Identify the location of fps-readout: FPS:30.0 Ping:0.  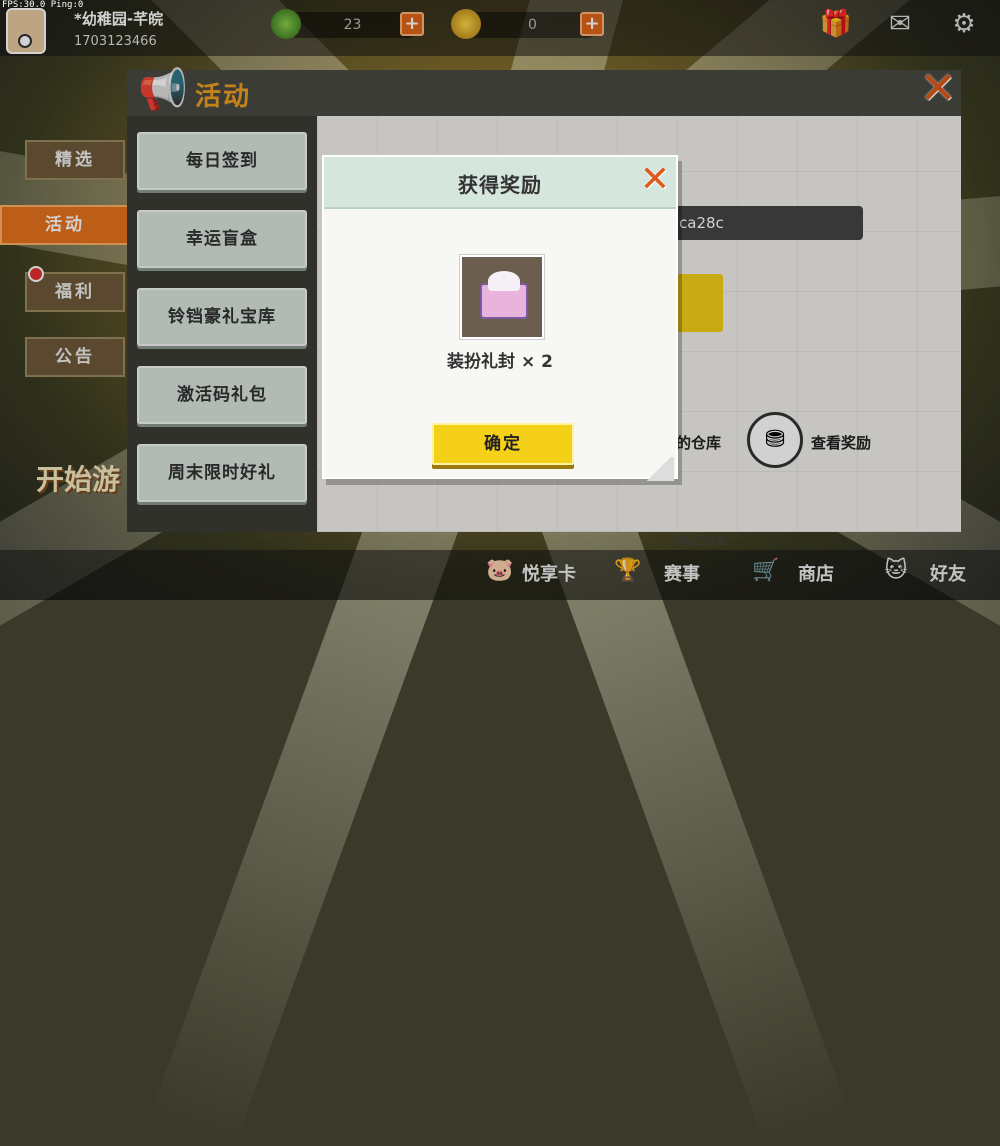
(42, 5).